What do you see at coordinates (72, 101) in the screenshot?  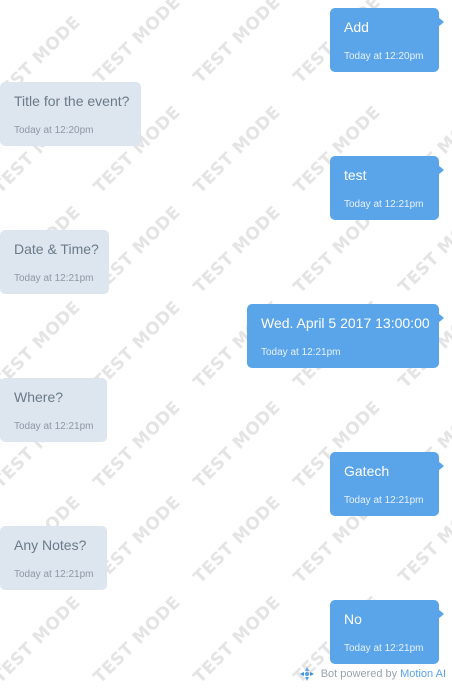 I see `message-text: Title for the event?` at bounding box center [72, 101].